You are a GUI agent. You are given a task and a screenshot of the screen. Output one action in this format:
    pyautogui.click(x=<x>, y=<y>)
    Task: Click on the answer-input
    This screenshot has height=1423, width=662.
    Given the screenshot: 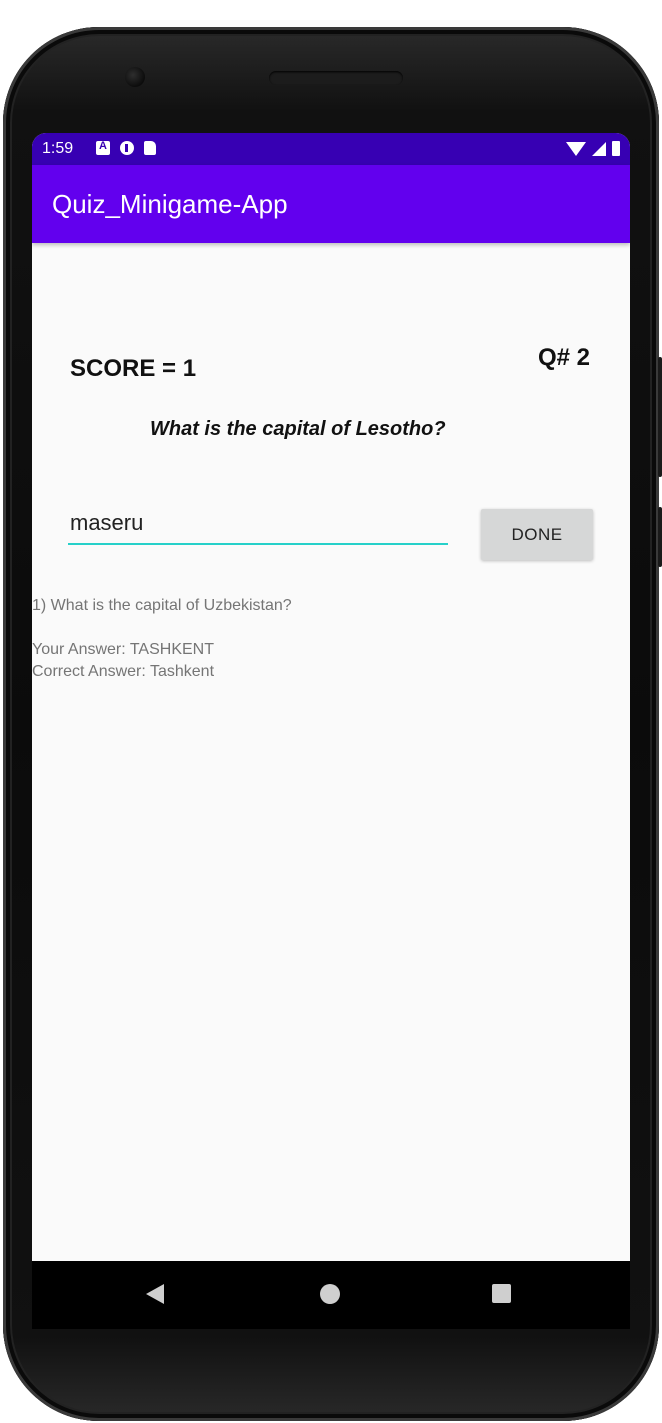 What is the action you would take?
    pyautogui.click(x=258, y=524)
    